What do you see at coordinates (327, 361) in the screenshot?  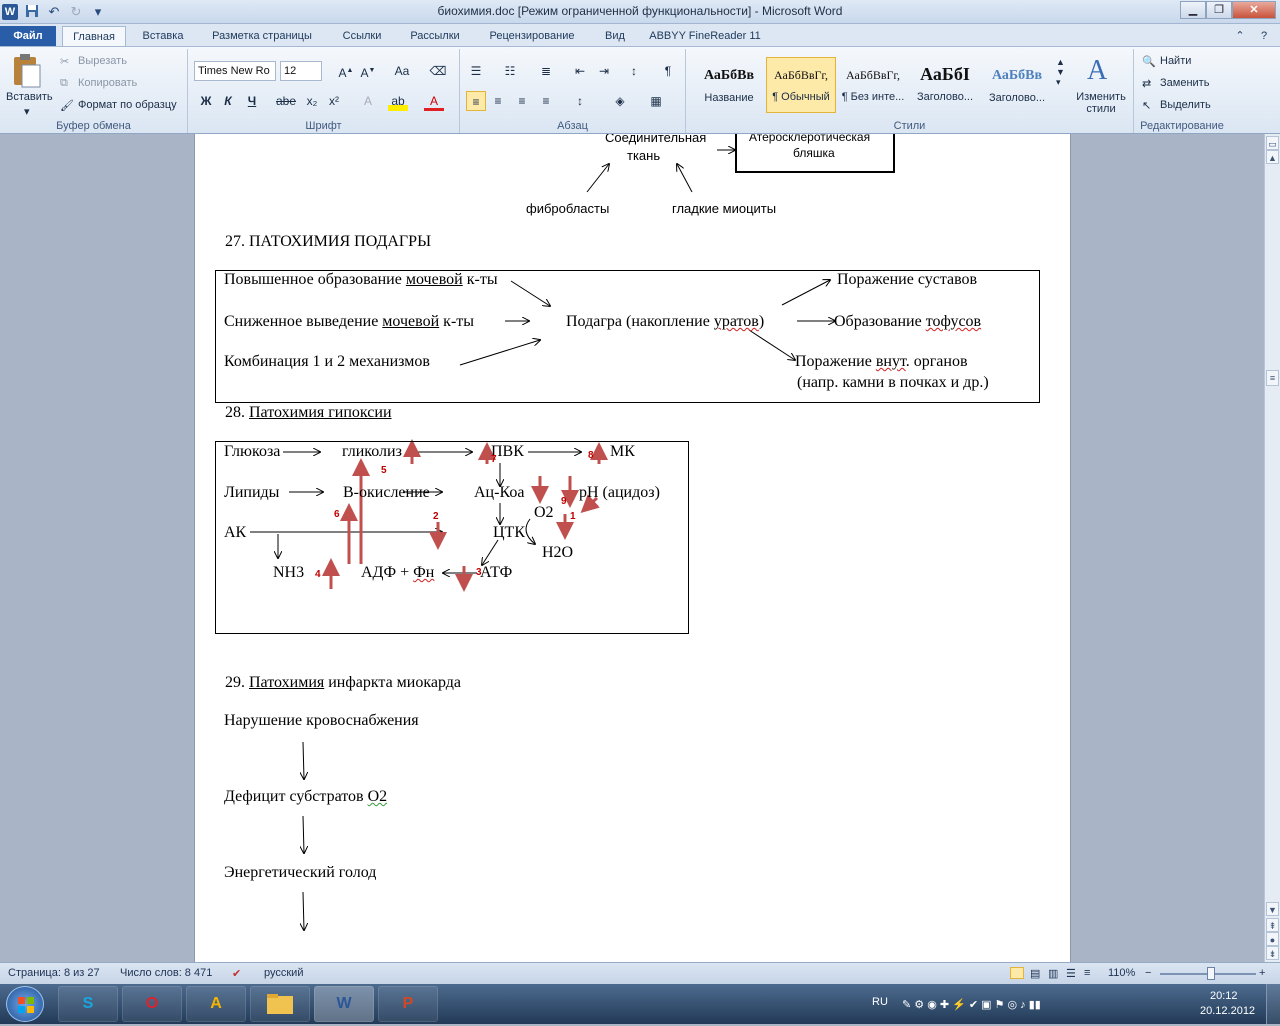 I see `gout-cause-3: Комбинация 1 и 2 механизмов` at bounding box center [327, 361].